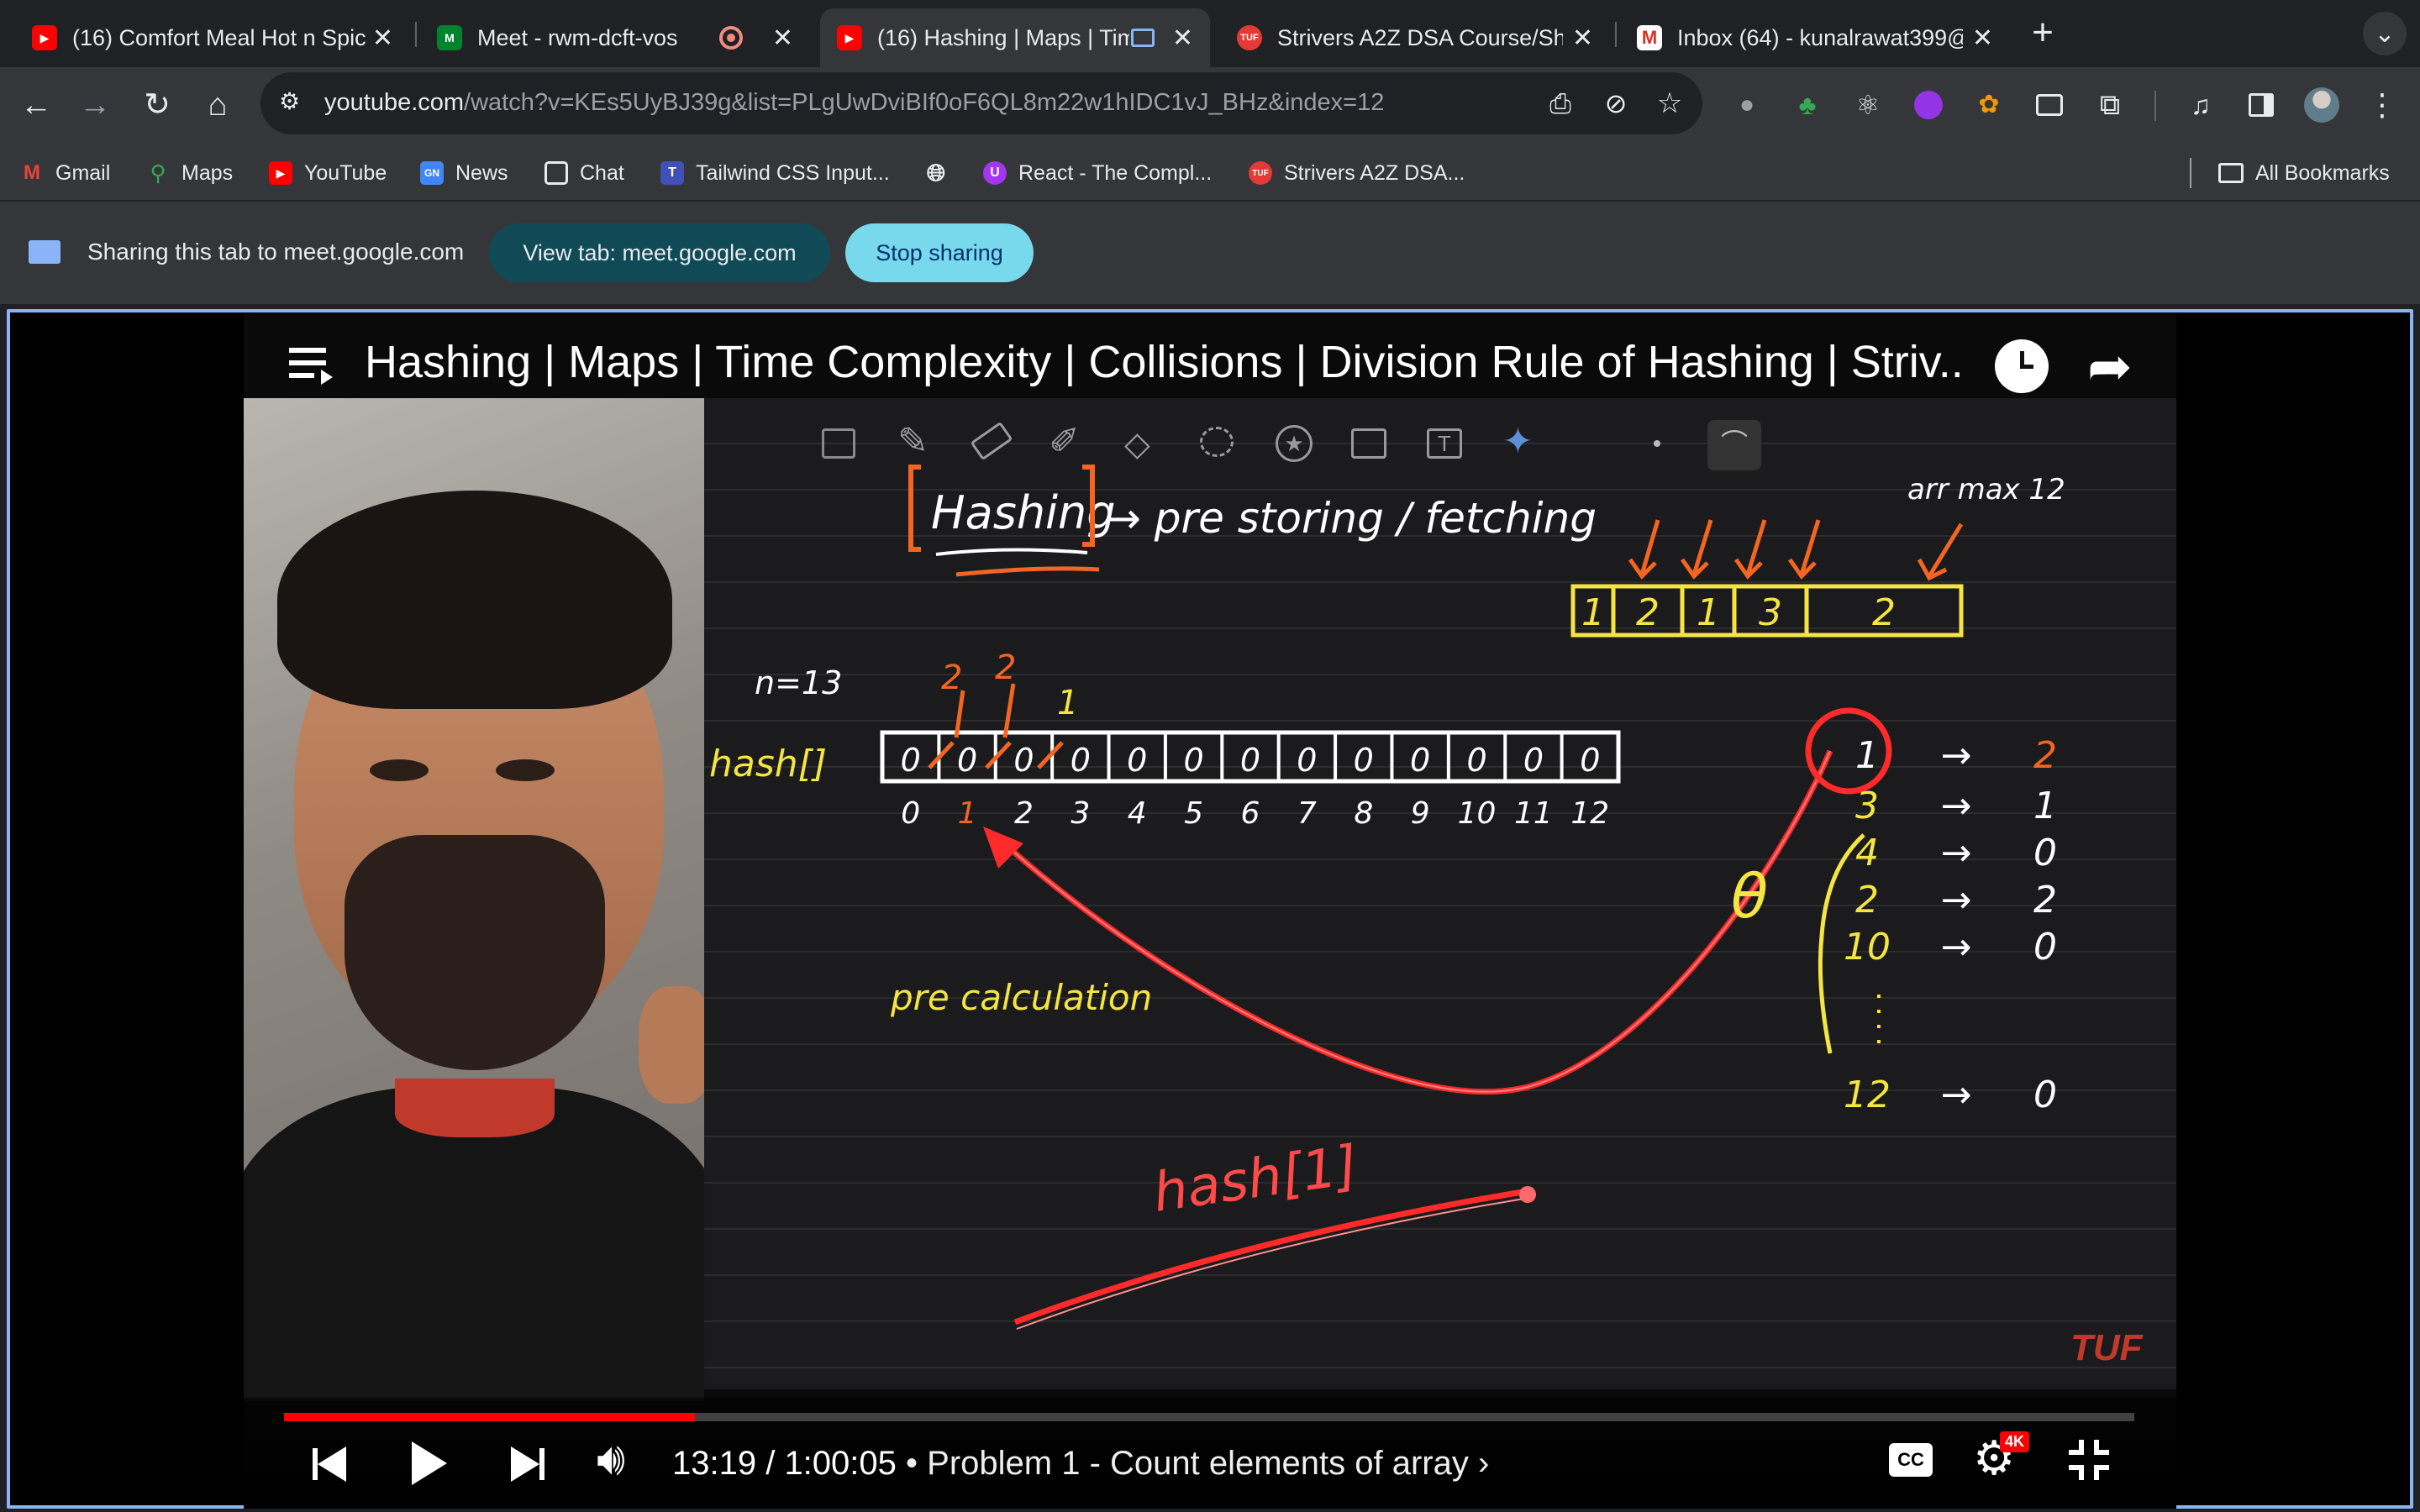  Describe the element at coordinates (967, 813) in the screenshot. I see `hash-array-index: 1` at that location.